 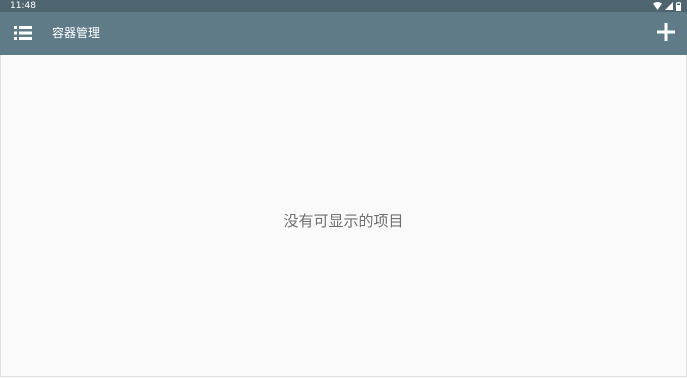 I want to click on app-bar: 容器管理, so click(x=343, y=33).